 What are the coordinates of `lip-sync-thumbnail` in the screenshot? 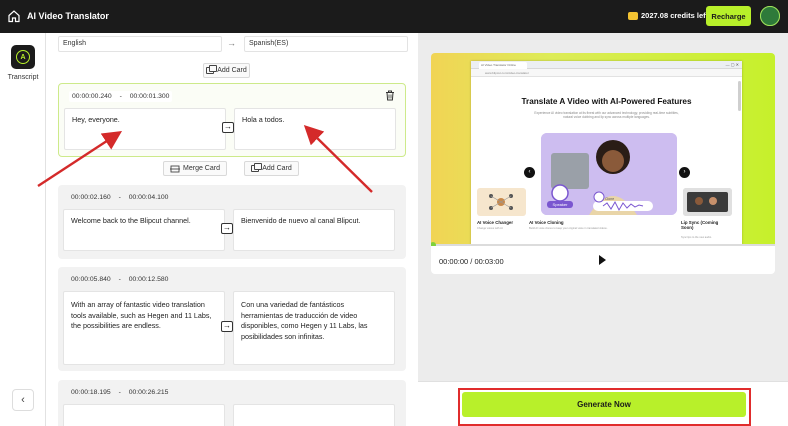 It's located at (707, 202).